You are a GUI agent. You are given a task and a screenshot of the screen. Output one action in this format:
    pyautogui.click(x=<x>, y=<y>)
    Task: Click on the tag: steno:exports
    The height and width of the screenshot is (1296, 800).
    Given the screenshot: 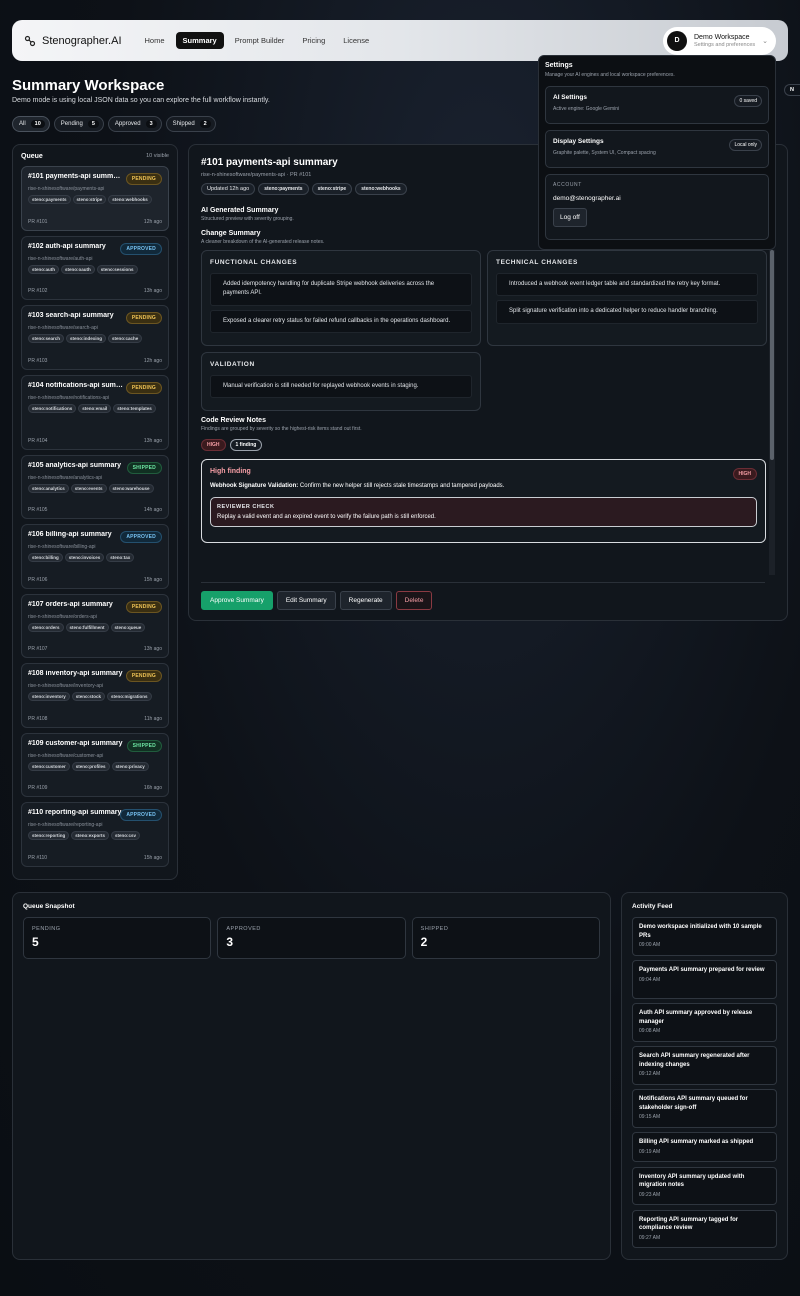 What is the action you would take?
    pyautogui.click(x=90, y=835)
    